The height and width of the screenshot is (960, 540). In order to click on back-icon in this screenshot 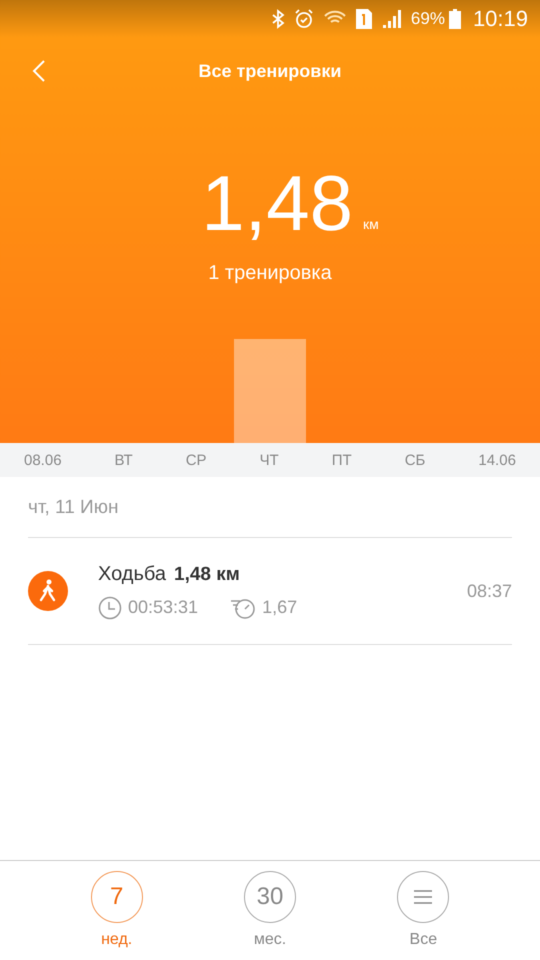, I will do `click(39, 71)`.